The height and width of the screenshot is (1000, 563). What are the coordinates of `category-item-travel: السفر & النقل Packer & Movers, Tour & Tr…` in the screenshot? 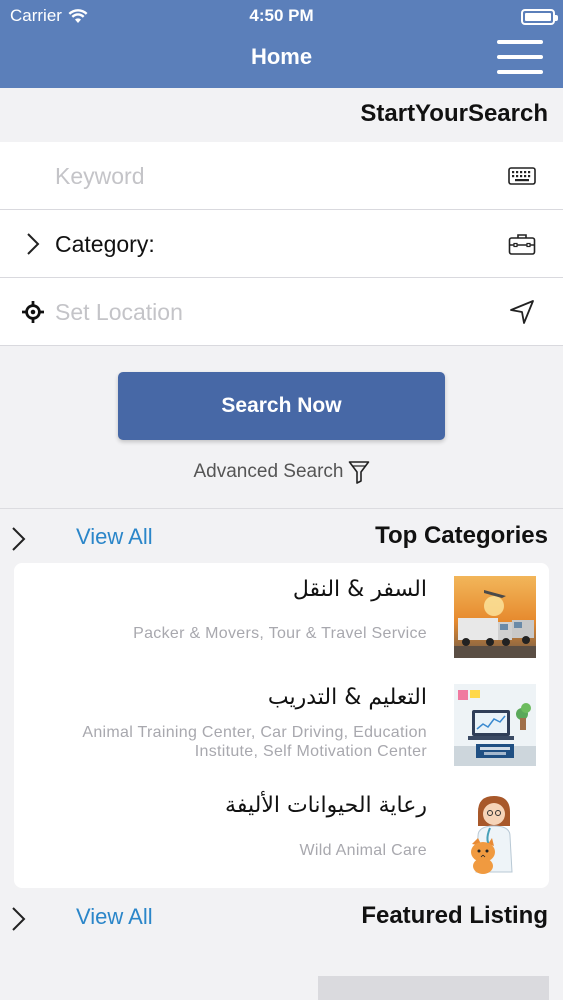 It's located at (281, 615).